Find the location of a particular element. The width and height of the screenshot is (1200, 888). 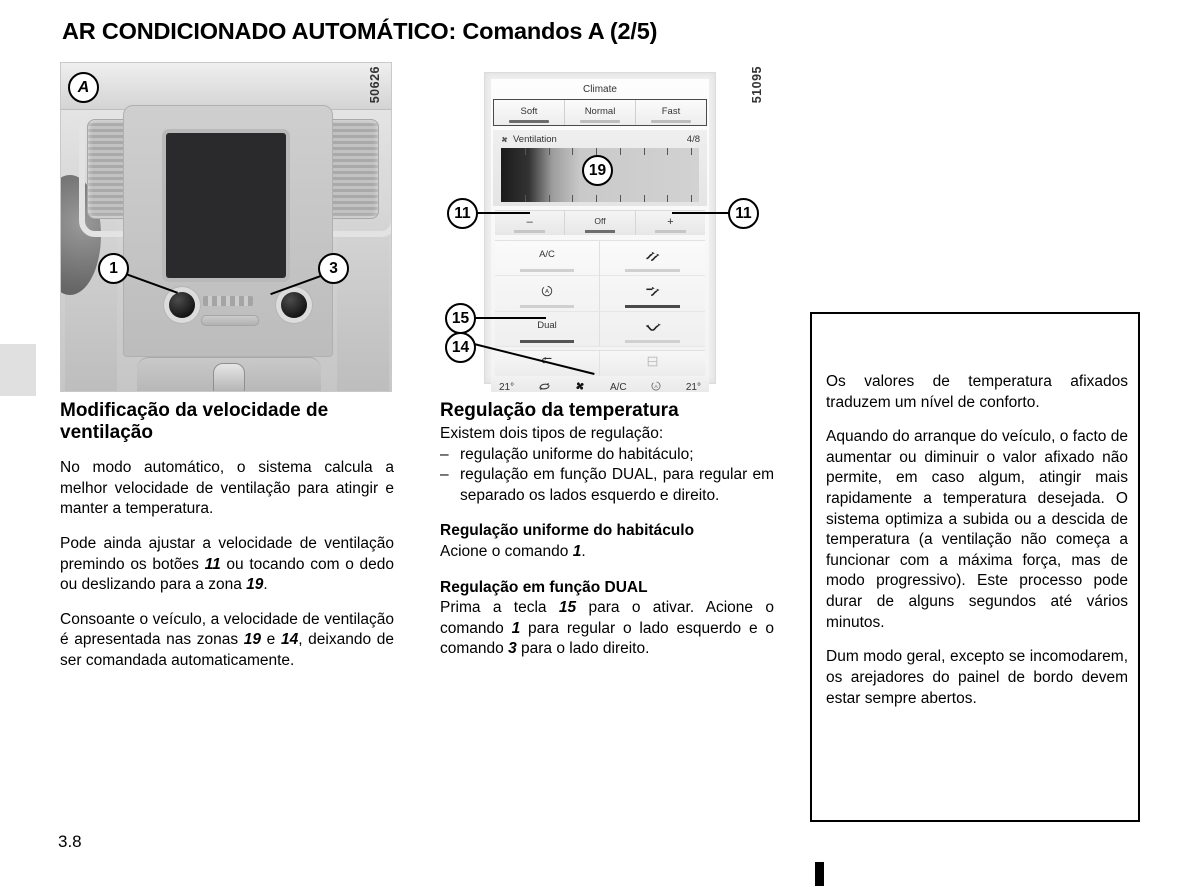

callout-11-left: 11 is located at coordinates (462, 213).